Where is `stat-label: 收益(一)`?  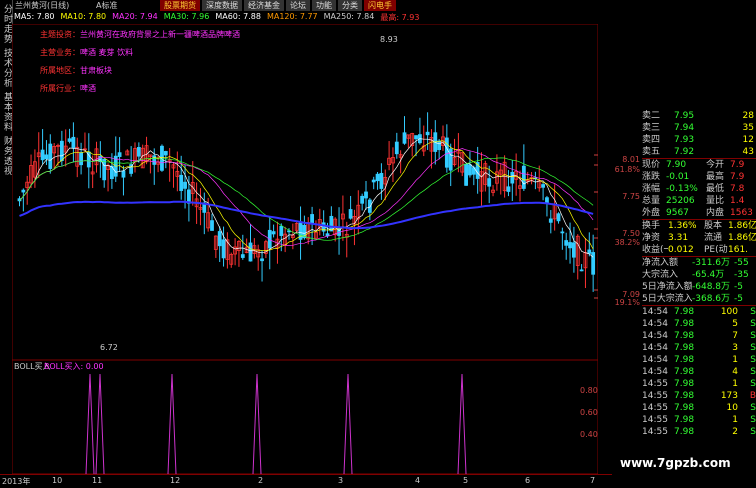
stat-label: 收益(一) is located at coordinates (655, 250).